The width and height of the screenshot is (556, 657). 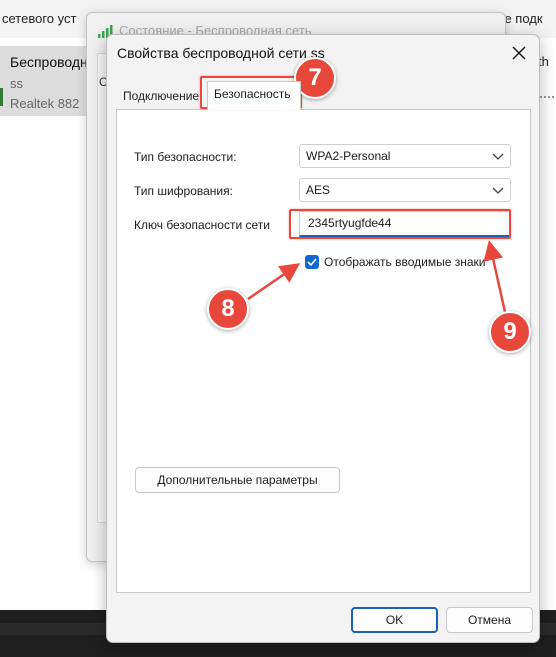 What do you see at coordinates (510, 332) in the screenshot?
I see `callout-9: 9` at bounding box center [510, 332].